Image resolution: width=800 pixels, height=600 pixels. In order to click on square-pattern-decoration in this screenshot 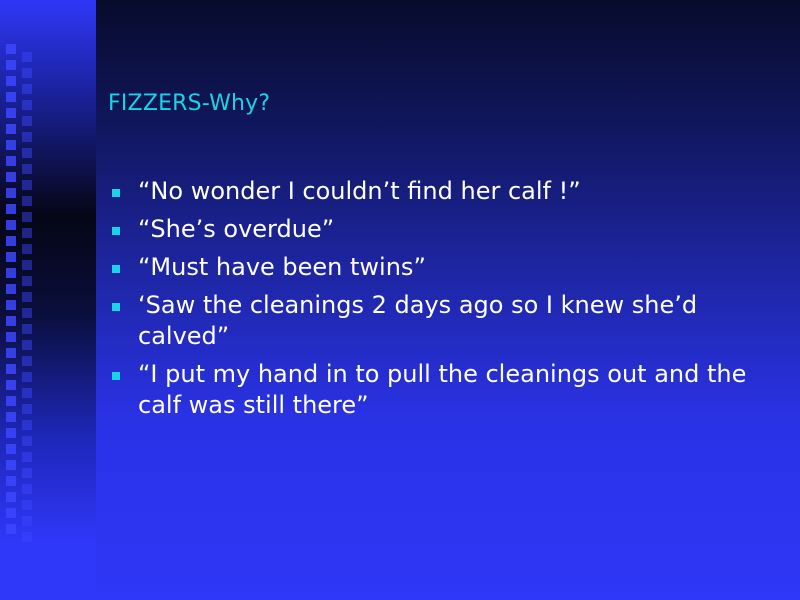, I will do `click(16, 300)`.